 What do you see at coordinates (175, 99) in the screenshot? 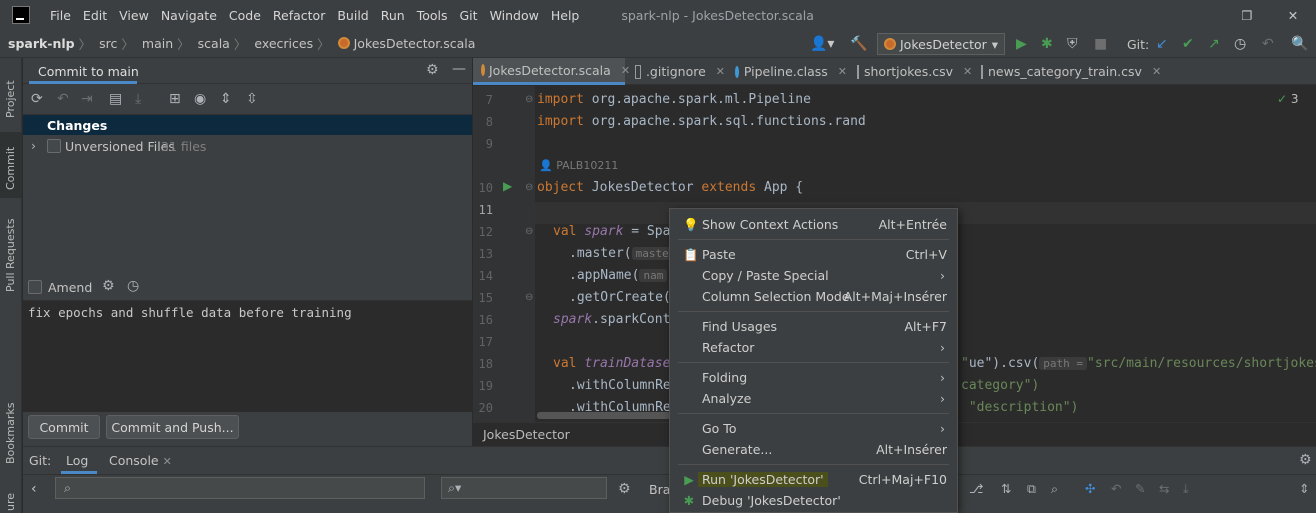
I see `group-by-icon: ⊞` at bounding box center [175, 99].